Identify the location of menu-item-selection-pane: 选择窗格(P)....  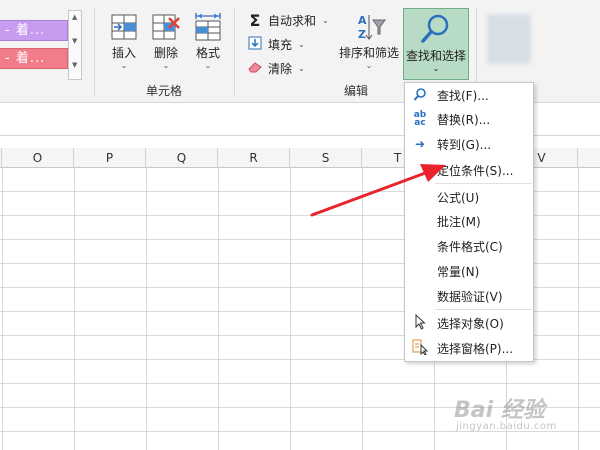
(469, 348).